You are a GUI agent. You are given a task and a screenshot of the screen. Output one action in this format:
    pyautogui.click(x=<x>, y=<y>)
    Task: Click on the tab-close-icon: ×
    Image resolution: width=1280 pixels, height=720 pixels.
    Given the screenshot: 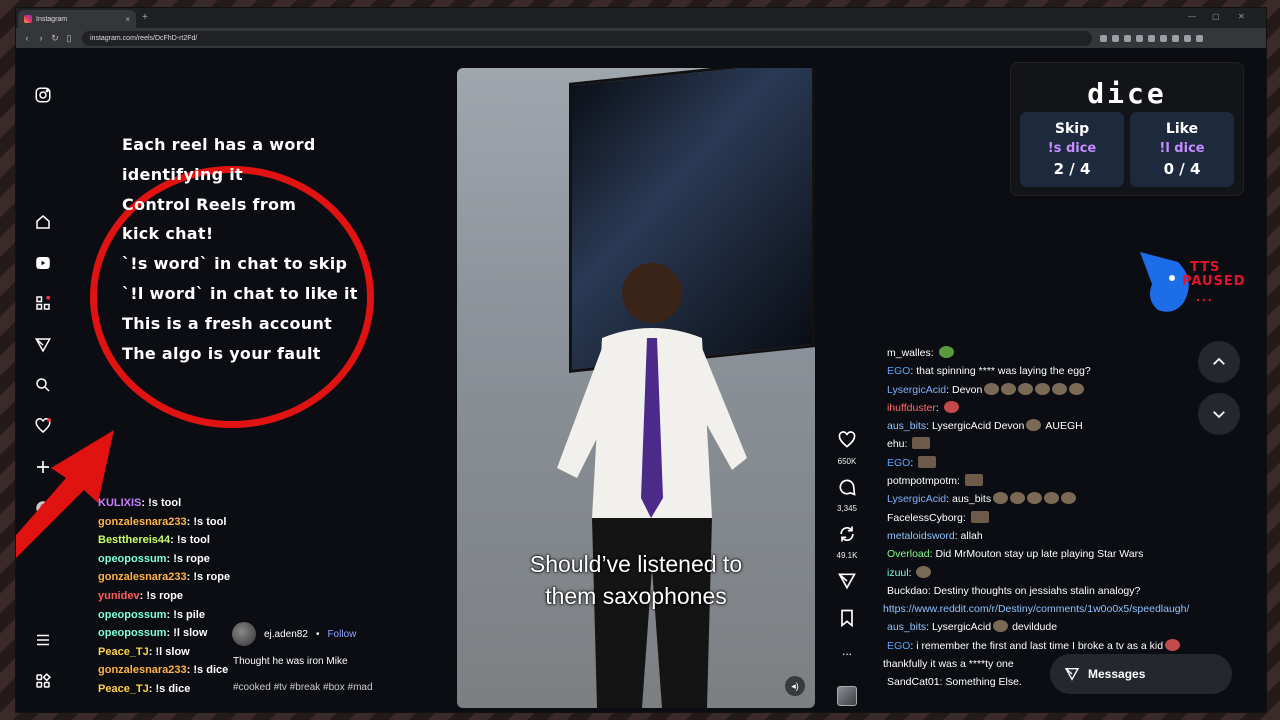 What is the action you would take?
    pyautogui.click(x=127, y=19)
    